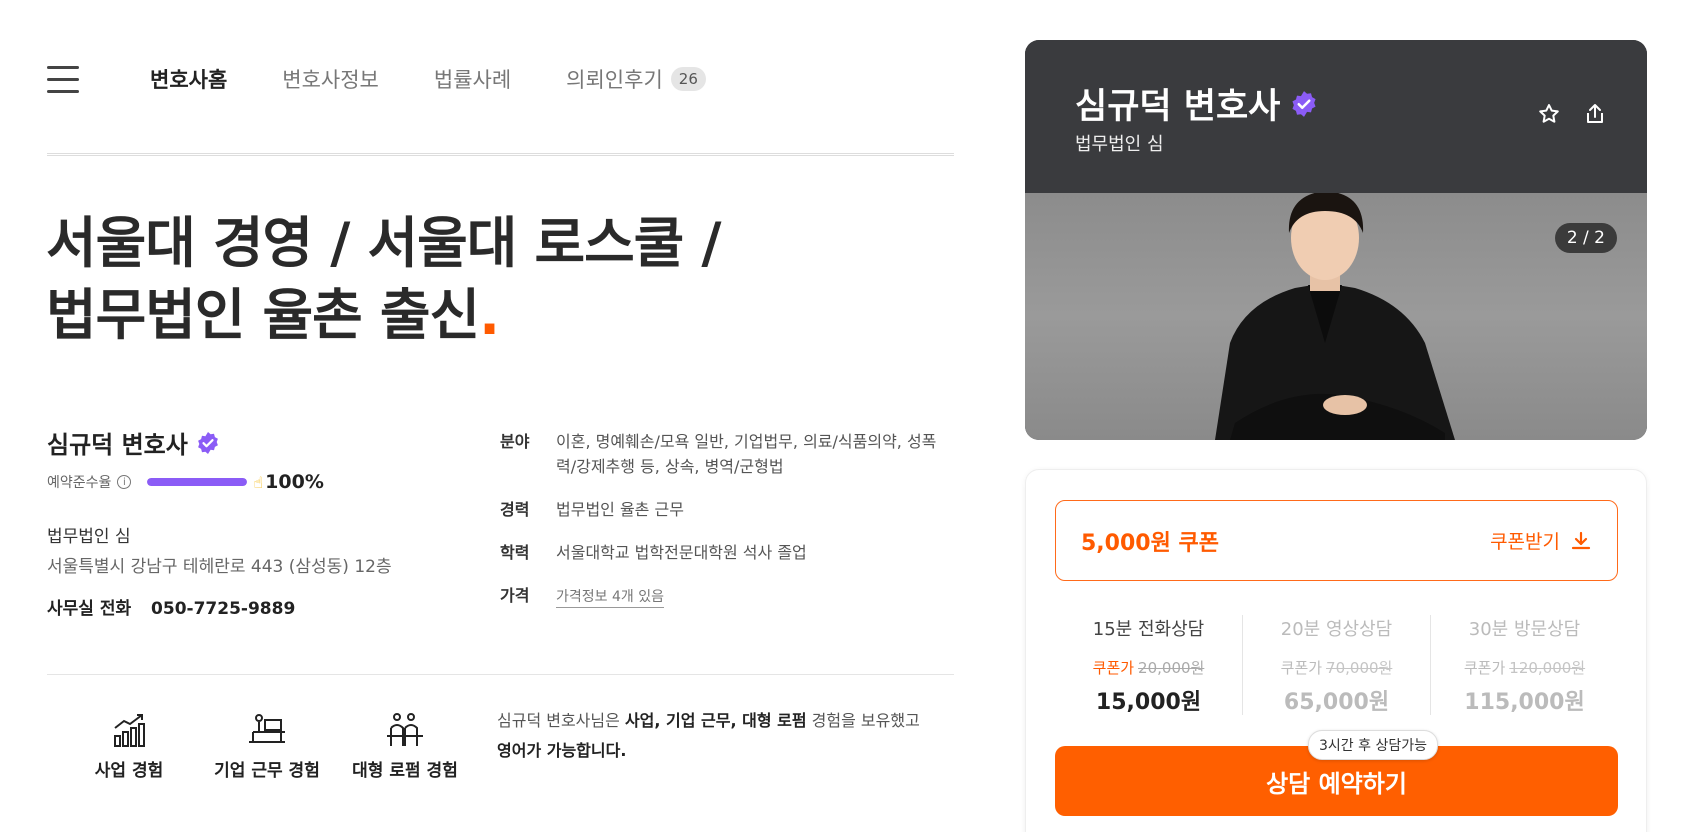 The width and height of the screenshot is (1685, 832). I want to click on tab-lawyer-home: 변호사홈, so click(188, 79).